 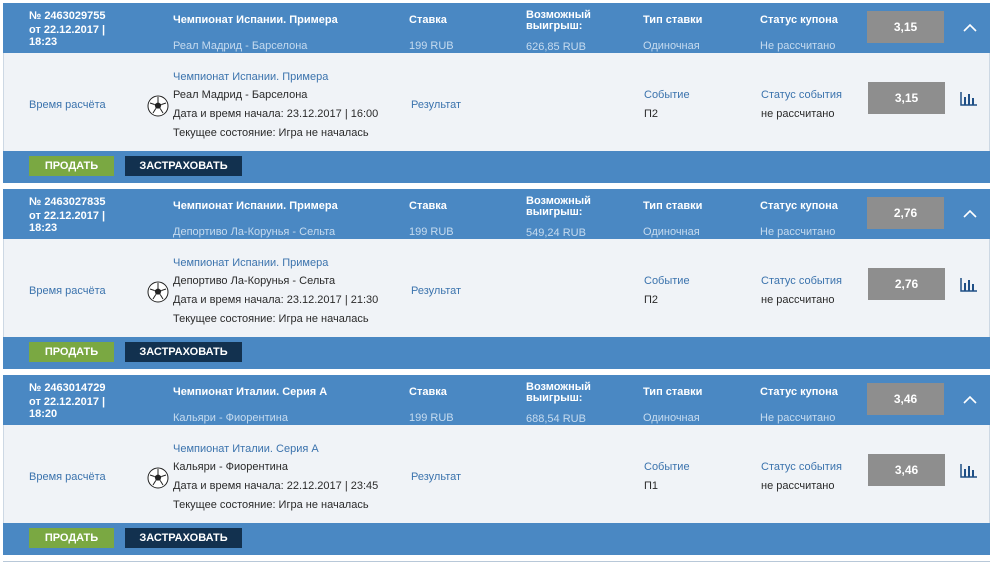 What do you see at coordinates (905, 213) in the screenshot?
I see `coupon-odds: 2,76` at bounding box center [905, 213].